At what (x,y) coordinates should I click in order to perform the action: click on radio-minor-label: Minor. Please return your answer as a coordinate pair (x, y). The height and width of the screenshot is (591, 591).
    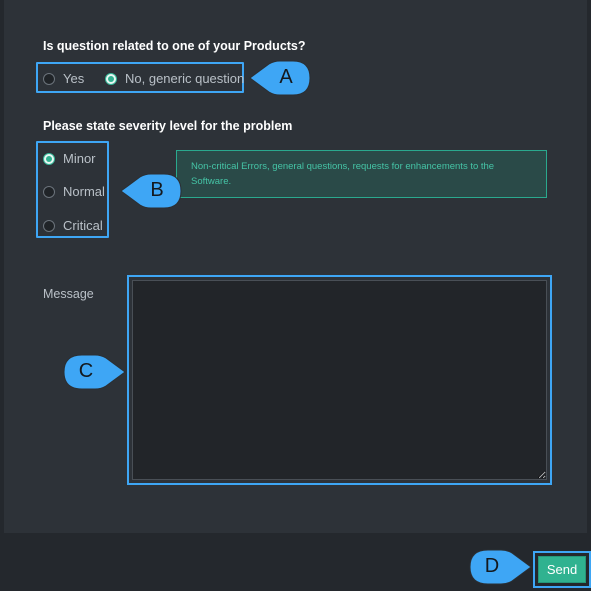
    Looking at the image, I should click on (79, 158).